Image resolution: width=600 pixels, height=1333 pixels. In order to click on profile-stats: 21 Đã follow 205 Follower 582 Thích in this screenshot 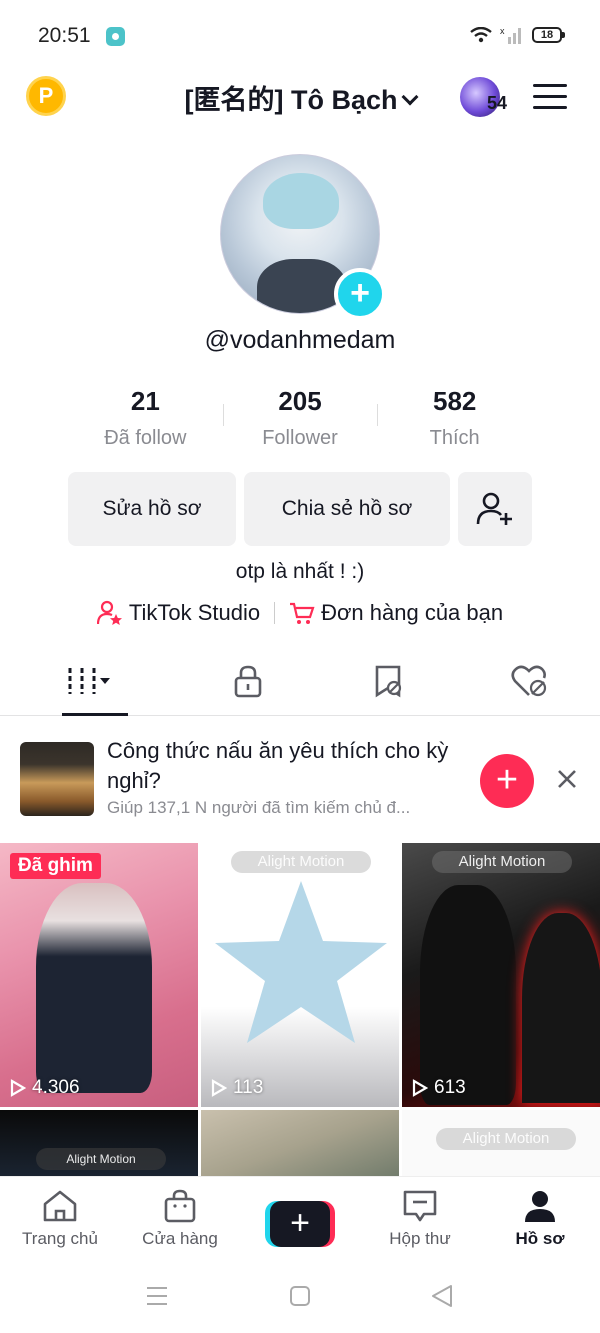, I will do `click(300, 418)`.